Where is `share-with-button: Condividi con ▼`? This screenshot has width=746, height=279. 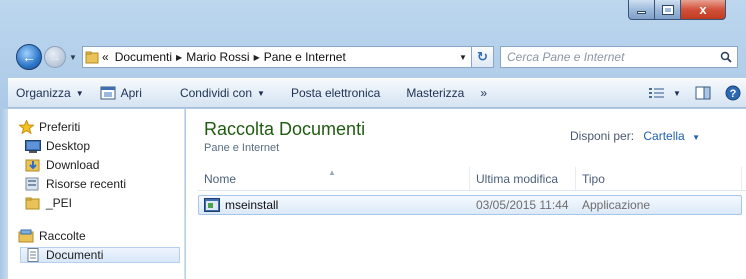 share-with-button: Condividi con ▼ is located at coordinates (222, 93).